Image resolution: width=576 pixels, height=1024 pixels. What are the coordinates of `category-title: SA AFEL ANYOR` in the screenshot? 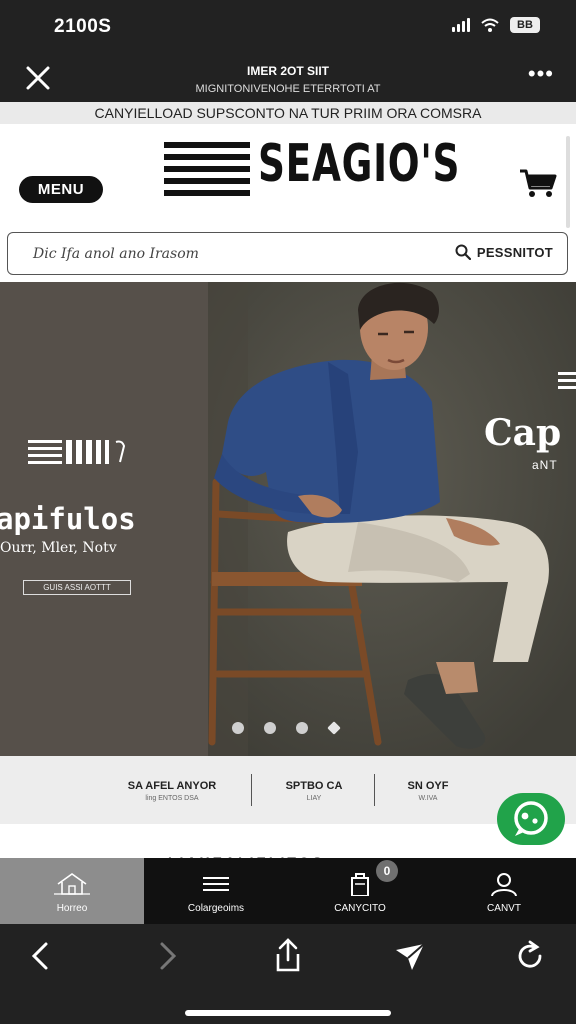 It's located at (172, 786).